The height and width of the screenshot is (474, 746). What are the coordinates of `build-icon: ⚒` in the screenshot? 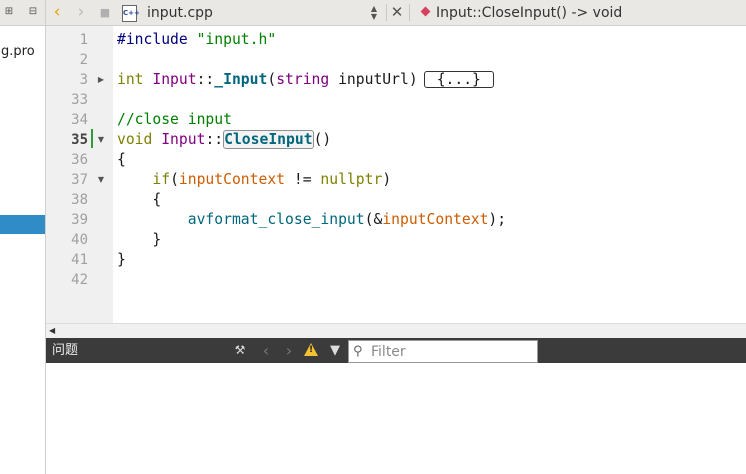 It's located at (240, 350).